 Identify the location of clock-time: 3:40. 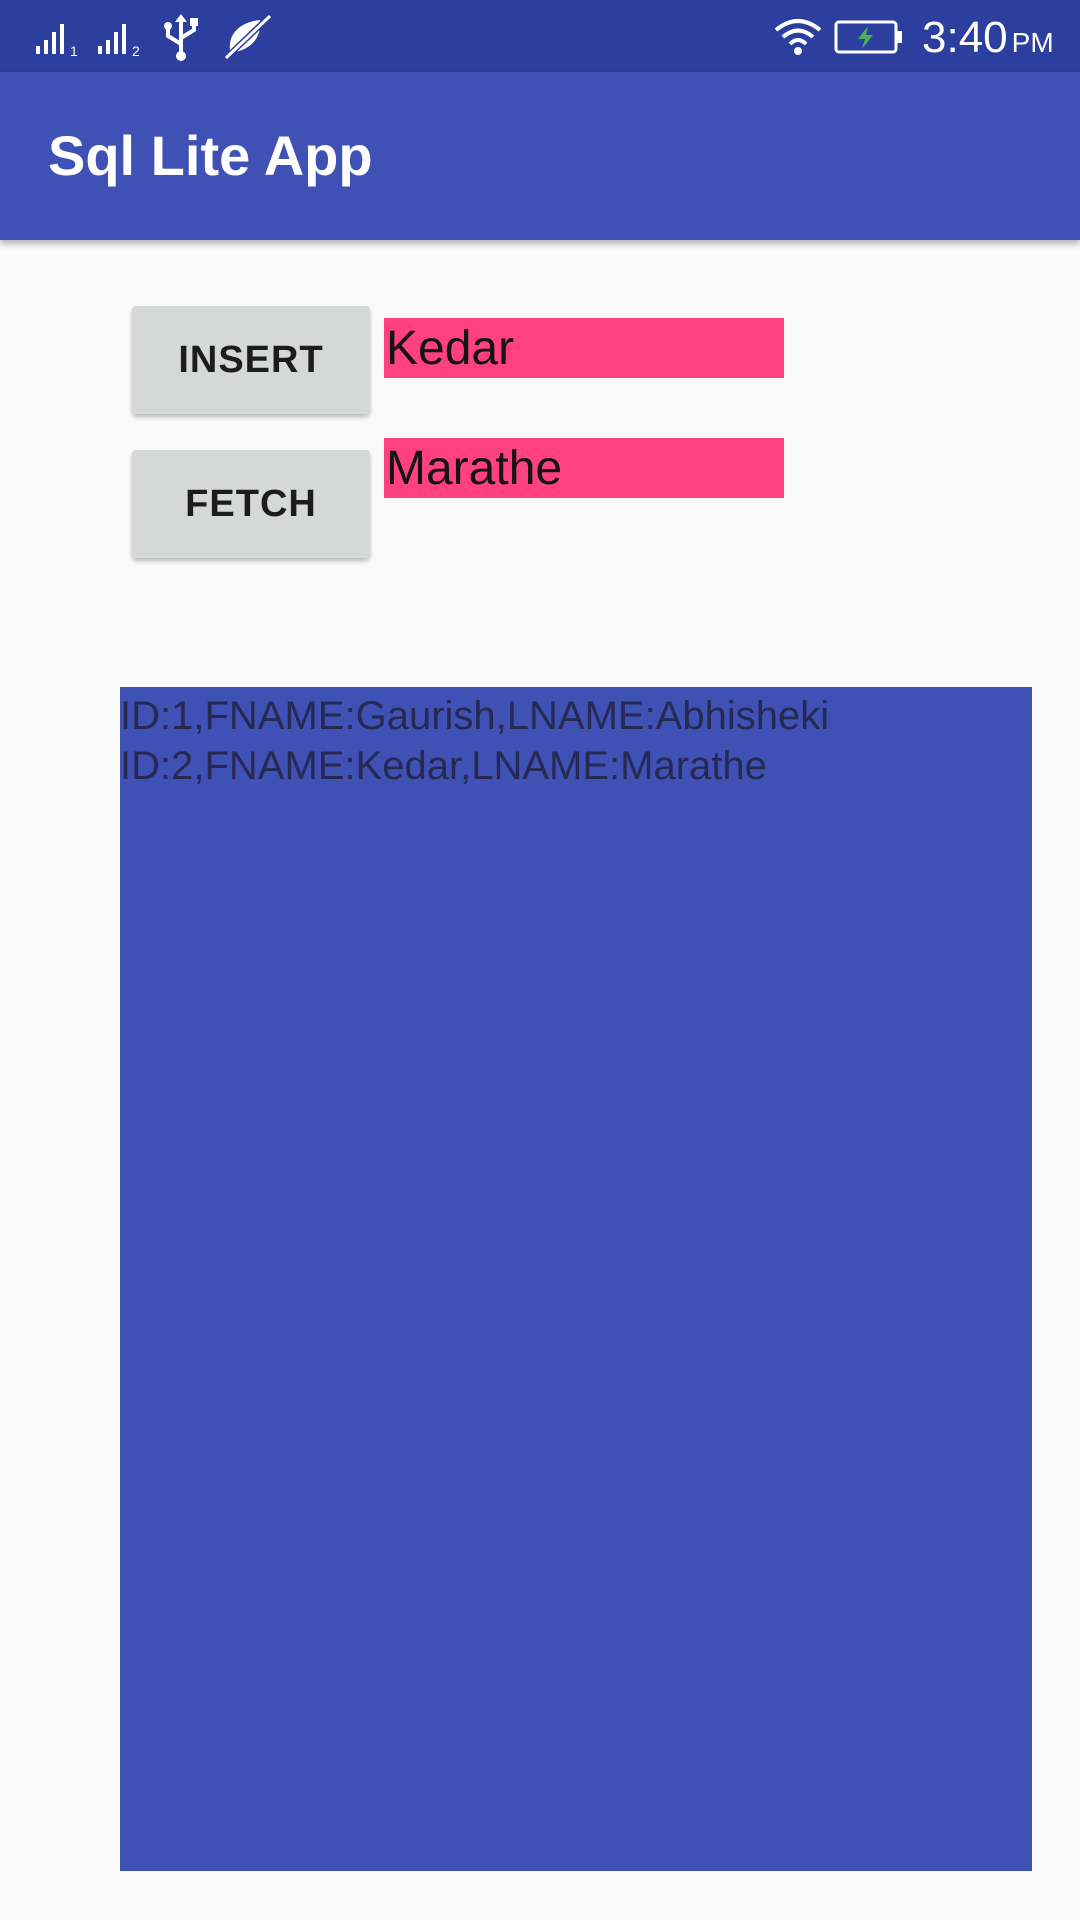
(965, 37).